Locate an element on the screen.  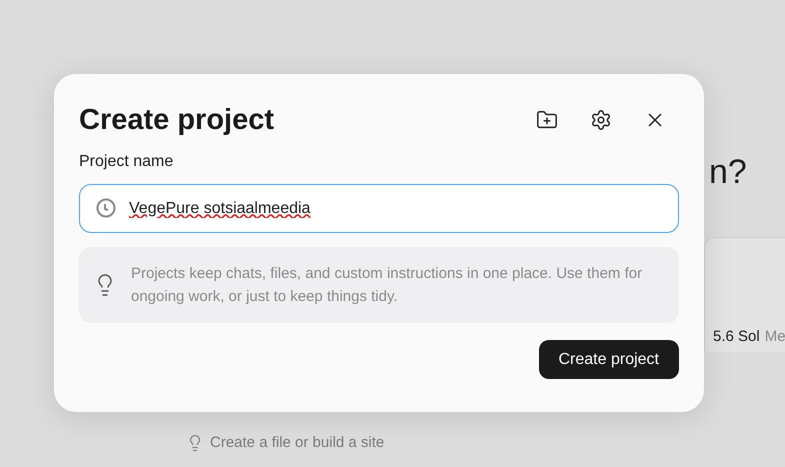
model-suffix: Me is located at coordinates (774, 336).